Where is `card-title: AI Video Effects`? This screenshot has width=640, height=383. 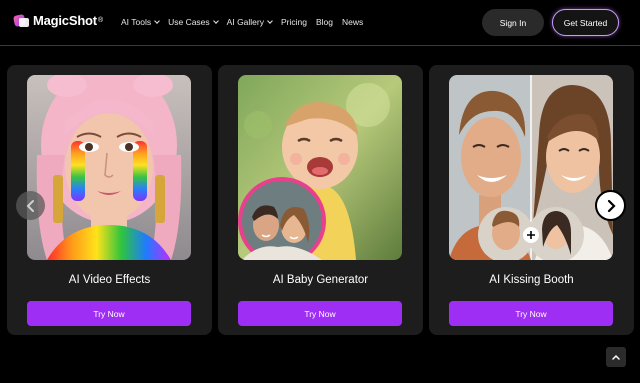
card-title: AI Video Effects is located at coordinates (109, 280).